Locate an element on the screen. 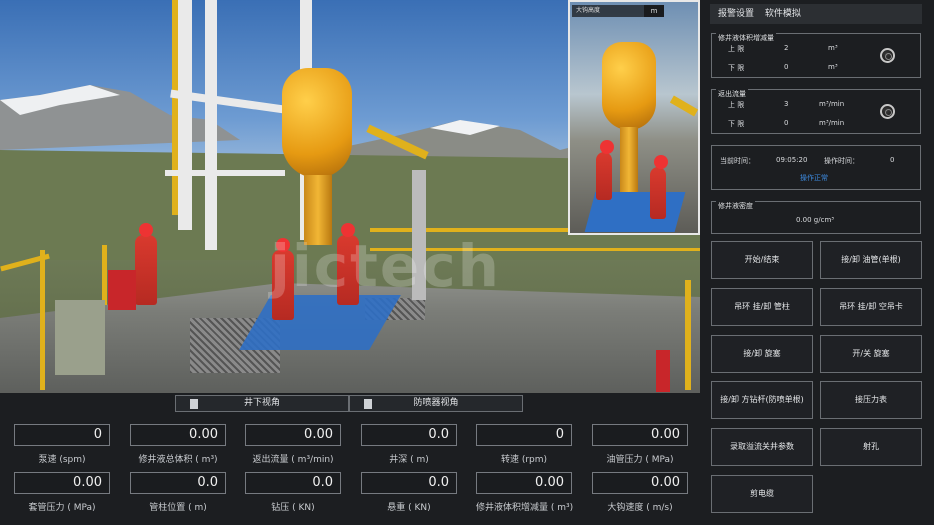 The height and width of the screenshot is (525, 934). gauge-label: 大钩速度 ( m/s) is located at coordinates (640, 508).